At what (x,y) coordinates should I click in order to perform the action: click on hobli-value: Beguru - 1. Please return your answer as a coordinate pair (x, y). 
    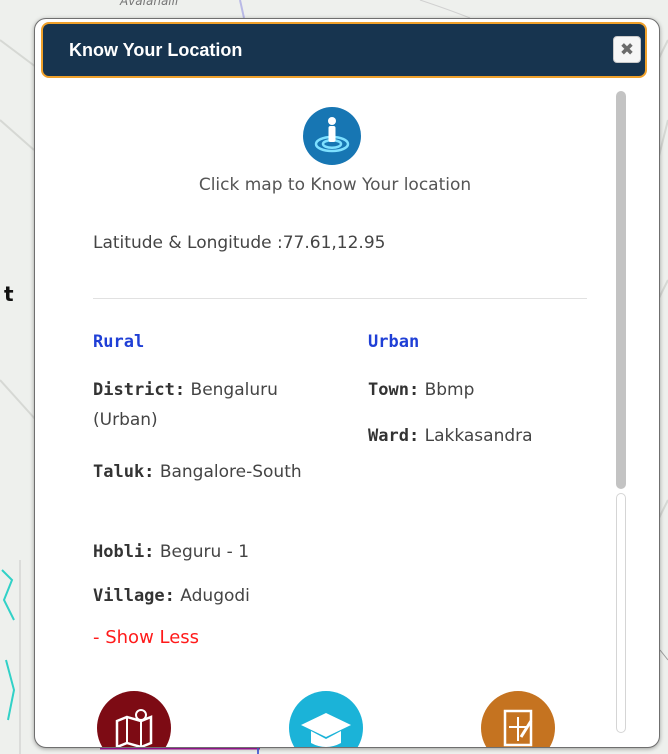
    Looking at the image, I should click on (202, 552).